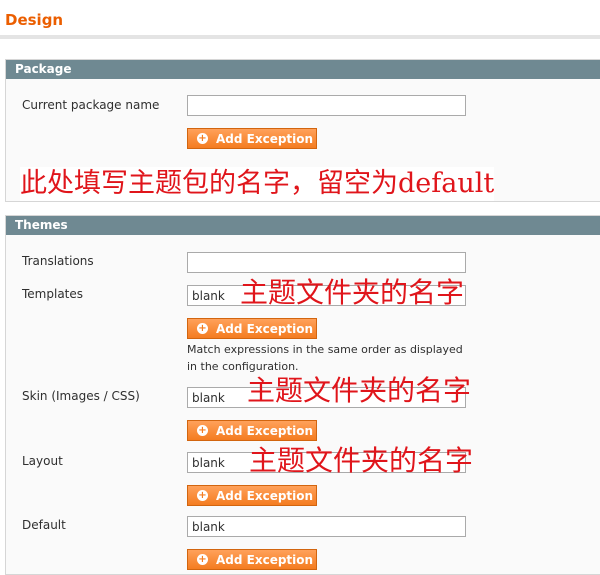 The height and width of the screenshot is (575, 600). Describe the element at coordinates (326, 526) in the screenshot. I see `default-input` at that location.